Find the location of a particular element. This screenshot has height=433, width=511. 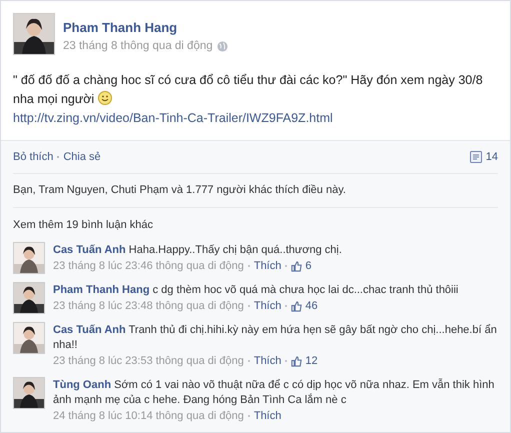

like-count: 12 is located at coordinates (311, 361).